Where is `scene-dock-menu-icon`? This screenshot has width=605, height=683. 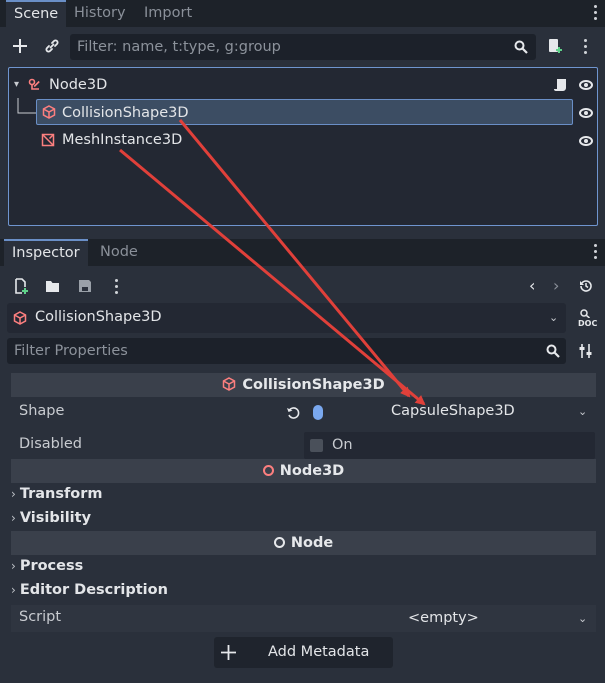
scene-dock-menu-icon is located at coordinates (596, 14).